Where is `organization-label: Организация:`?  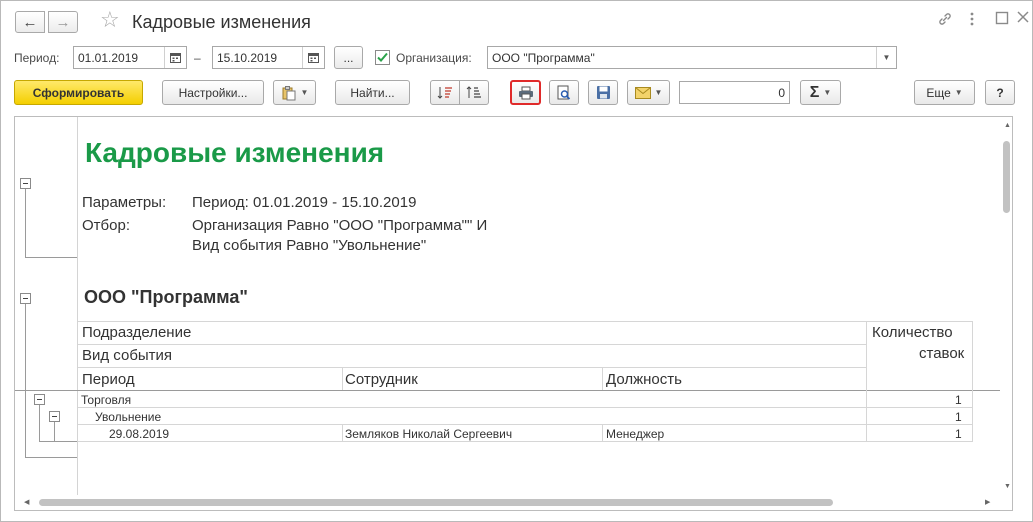 organization-label: Организация: is located at coordinates (434, 58).